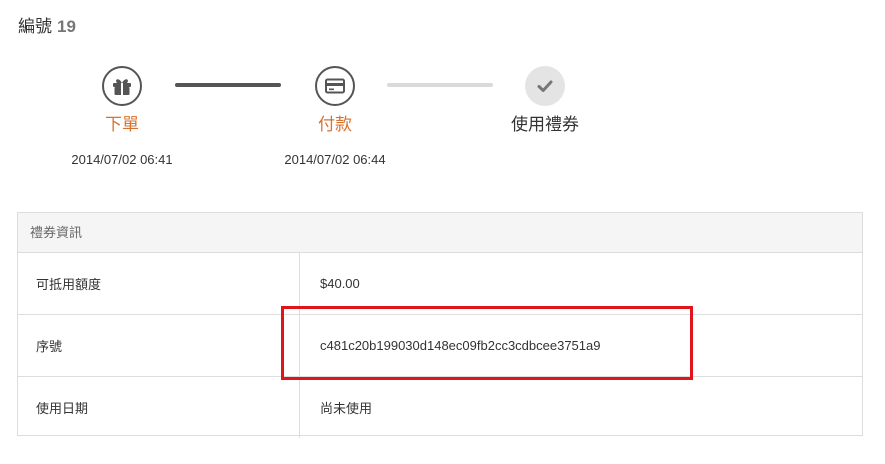 The height and width of the screenshot is (464, 885). I want to click on row-value-use-date: 尚未使用, so click(346, 408).